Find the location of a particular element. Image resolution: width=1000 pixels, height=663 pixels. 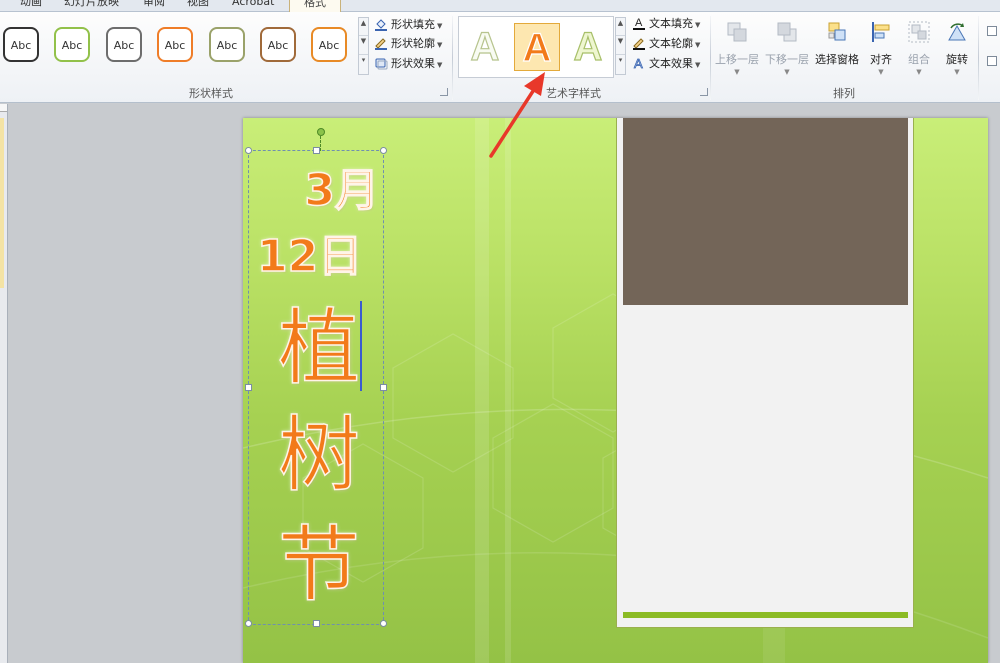

group-label: 组合 is located at coordinates (919, 59).